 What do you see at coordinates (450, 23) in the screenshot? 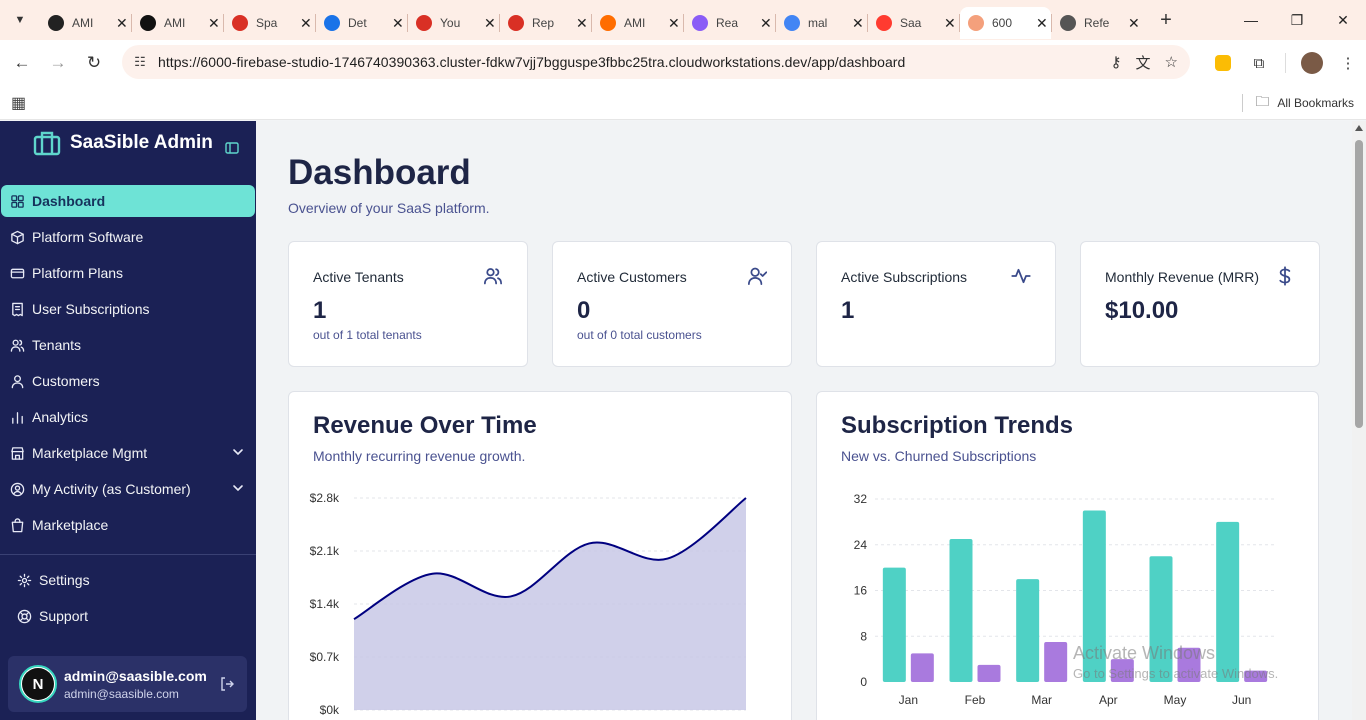
I see `browser-tab-label: You` at bounding box center [450, 23].